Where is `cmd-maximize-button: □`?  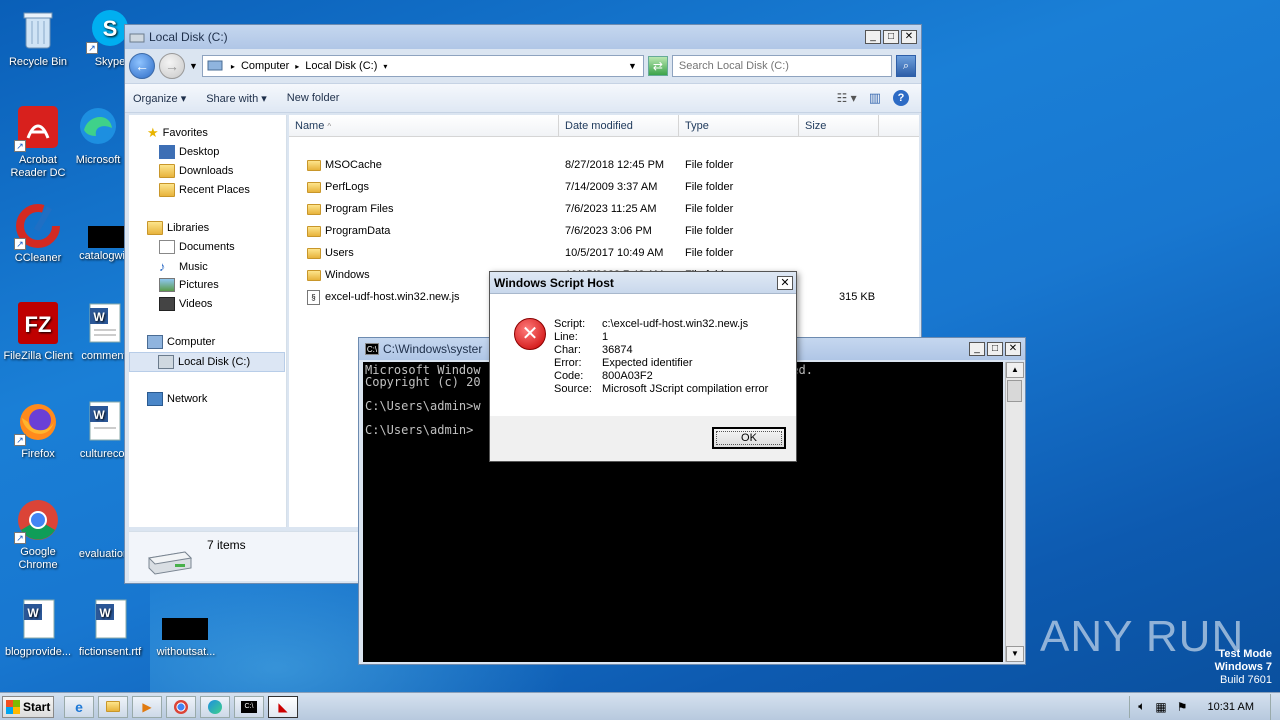
cmd-maximize-button: □ is located at coordinates (995, 349).